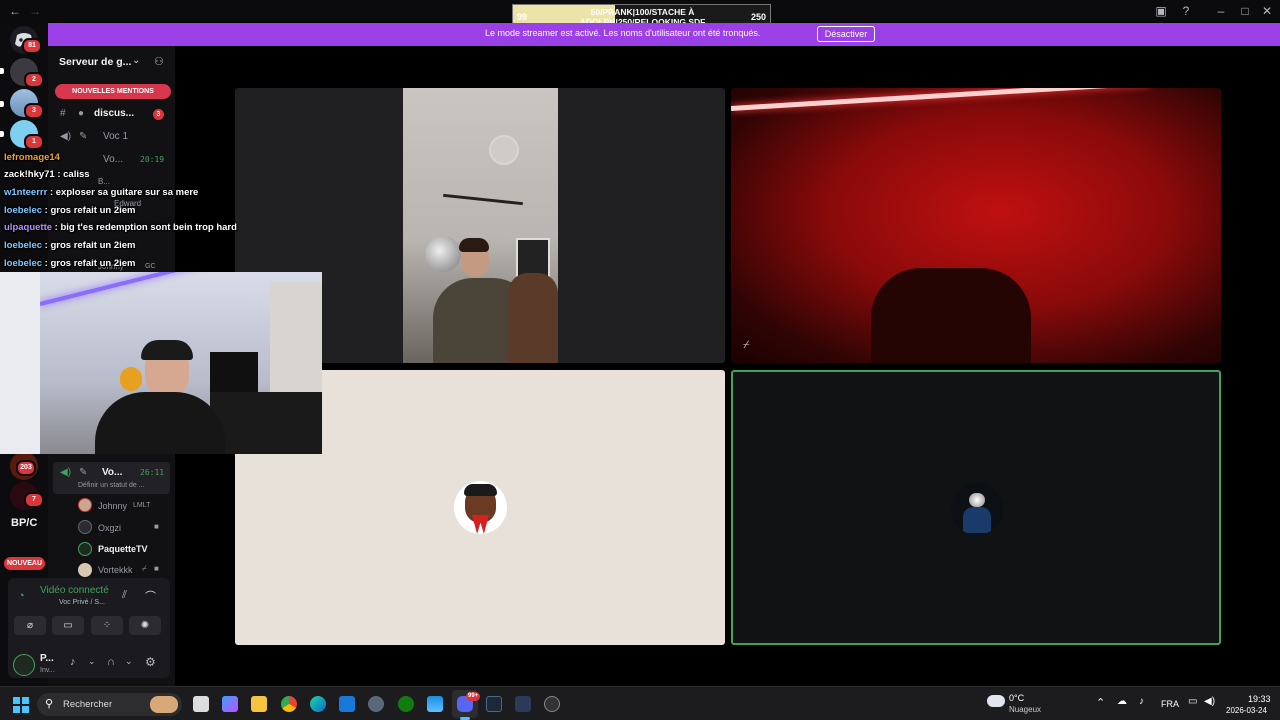 The width and height of the screenshot is (1280, 720). I want to click on mail-icon, so click(347, 704).